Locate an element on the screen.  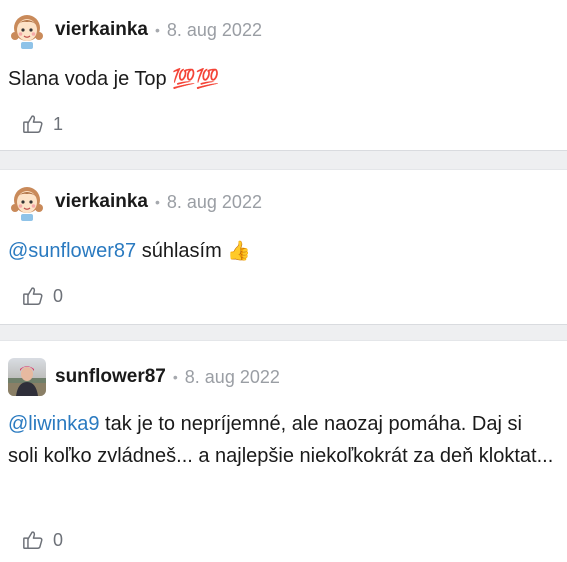
like-button: 1 is located at coordinates (42, 124).